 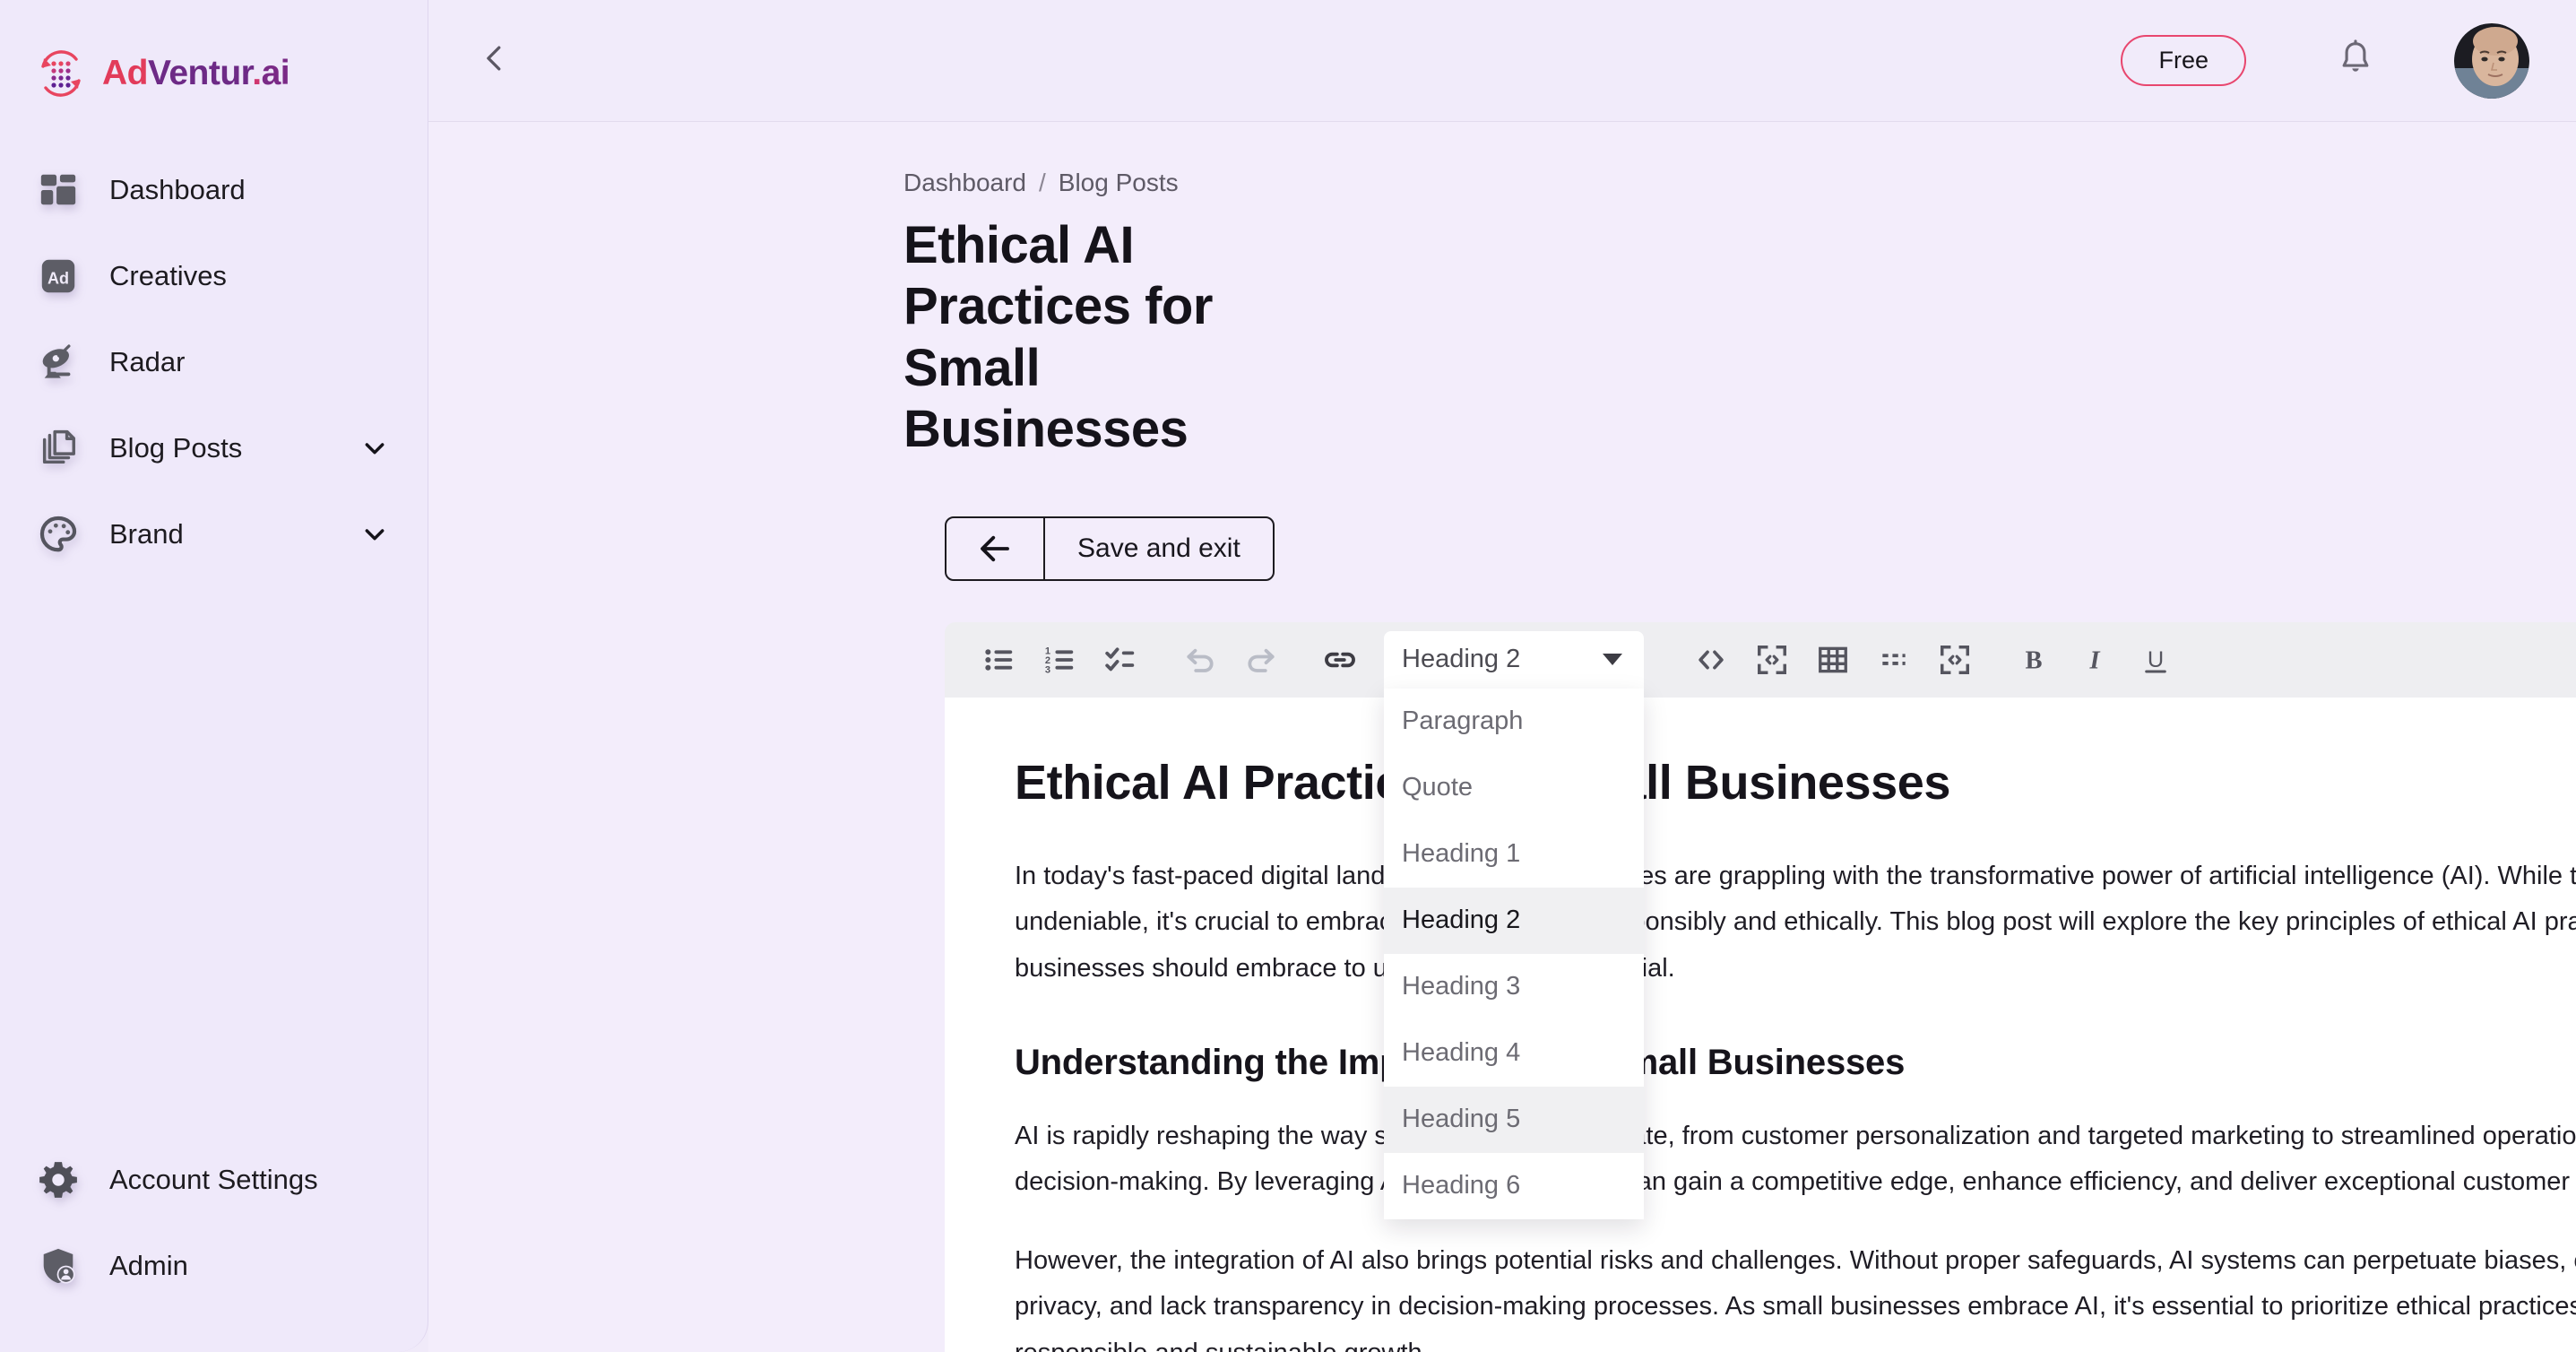 What do you see at coordinates (1502, 61) in the screenshot?
I see `top-bar: Free` at bounding box center [1502, 61].